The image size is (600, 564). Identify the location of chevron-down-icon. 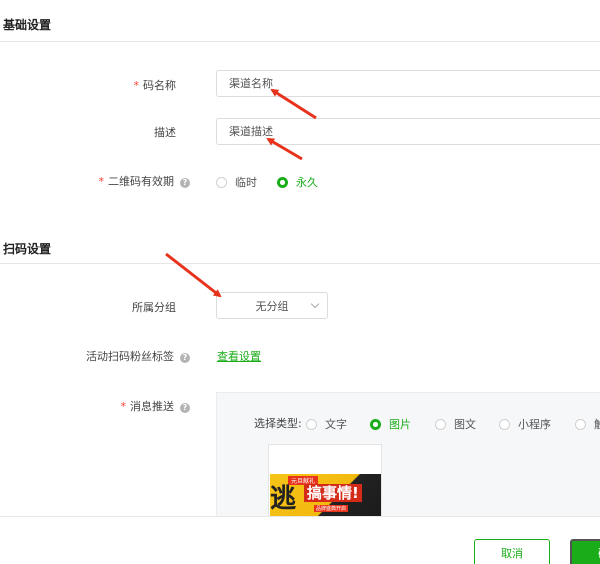
(315, 304).